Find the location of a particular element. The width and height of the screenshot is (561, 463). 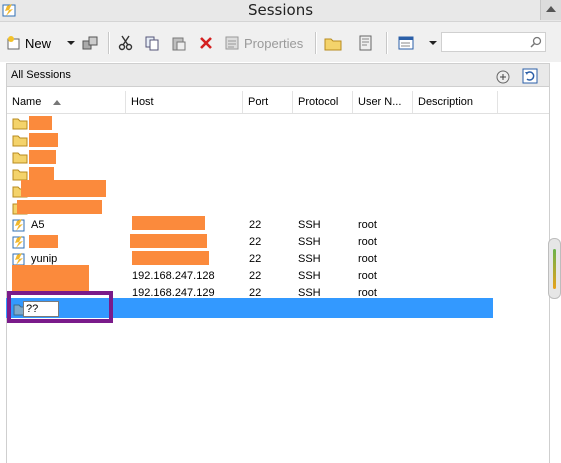

session-name: A5 is located at coordinates (38, 225).